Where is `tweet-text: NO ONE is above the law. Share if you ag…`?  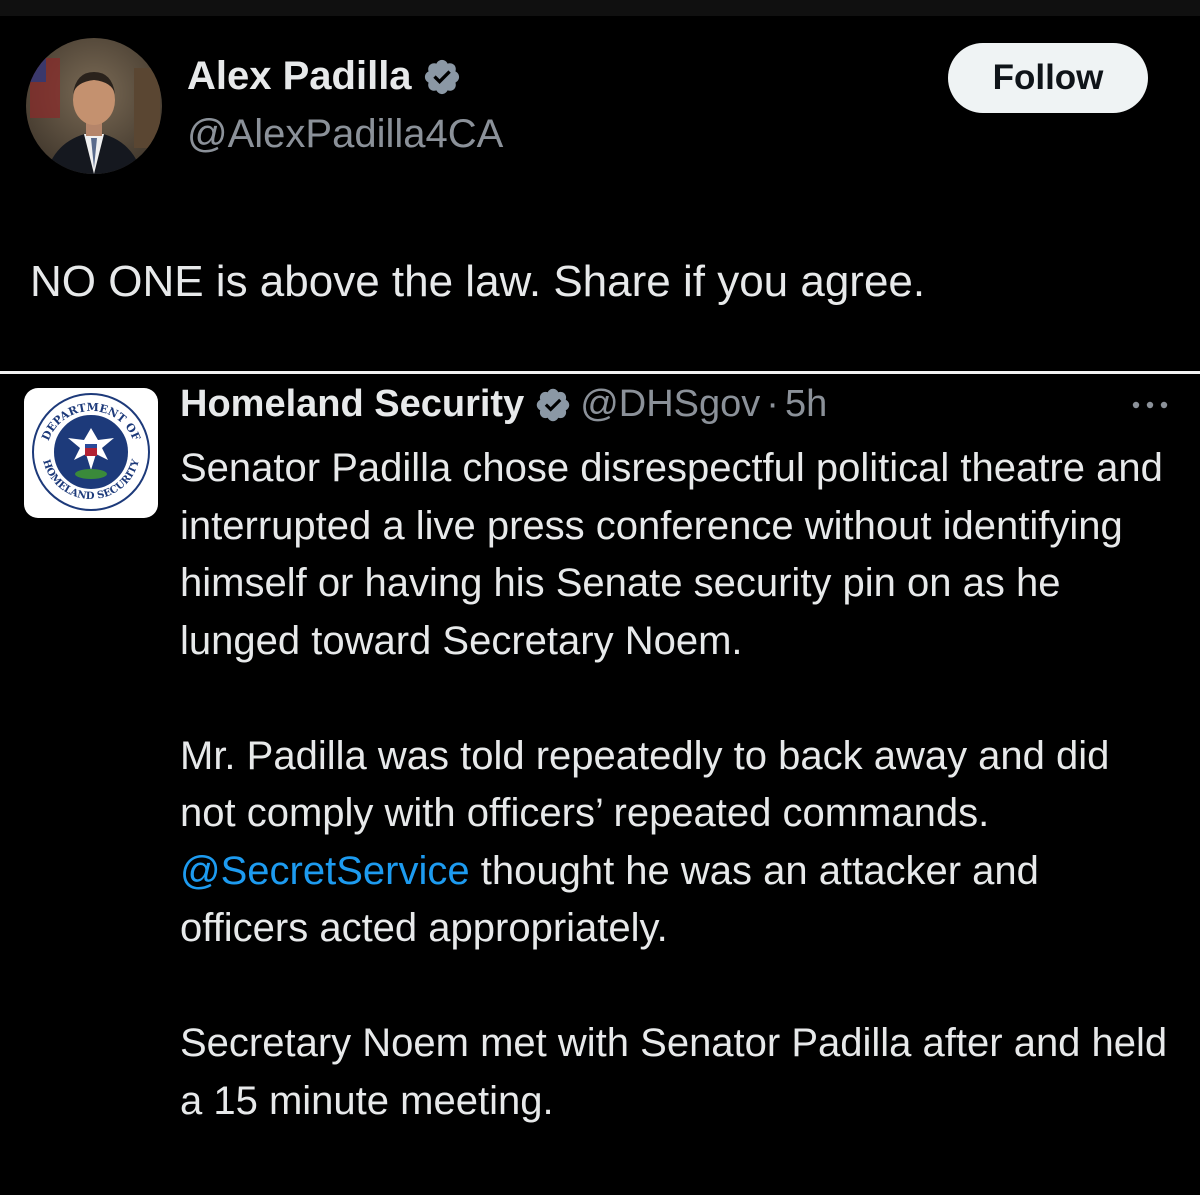 tweet-text: NO ONE is above the law. Share if you ag… is located at coordinates (478, 281).